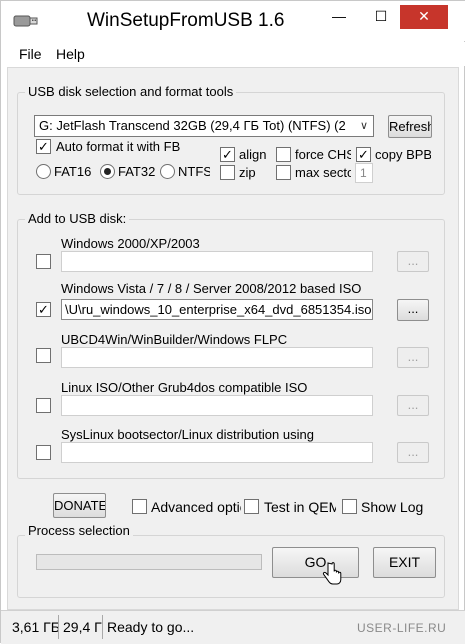 The width and height of the screenshot is (465, 644). I want to click on copy-bpb-checkbox: ✓, so click(363, 154).